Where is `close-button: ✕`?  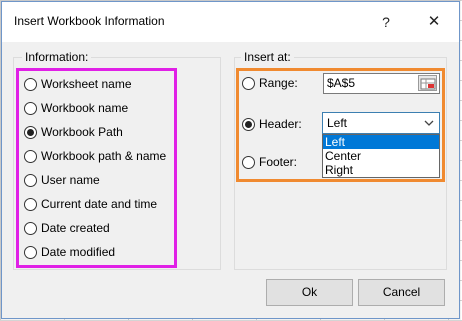
close-button: ✕ is located at coordinates (434, 22).